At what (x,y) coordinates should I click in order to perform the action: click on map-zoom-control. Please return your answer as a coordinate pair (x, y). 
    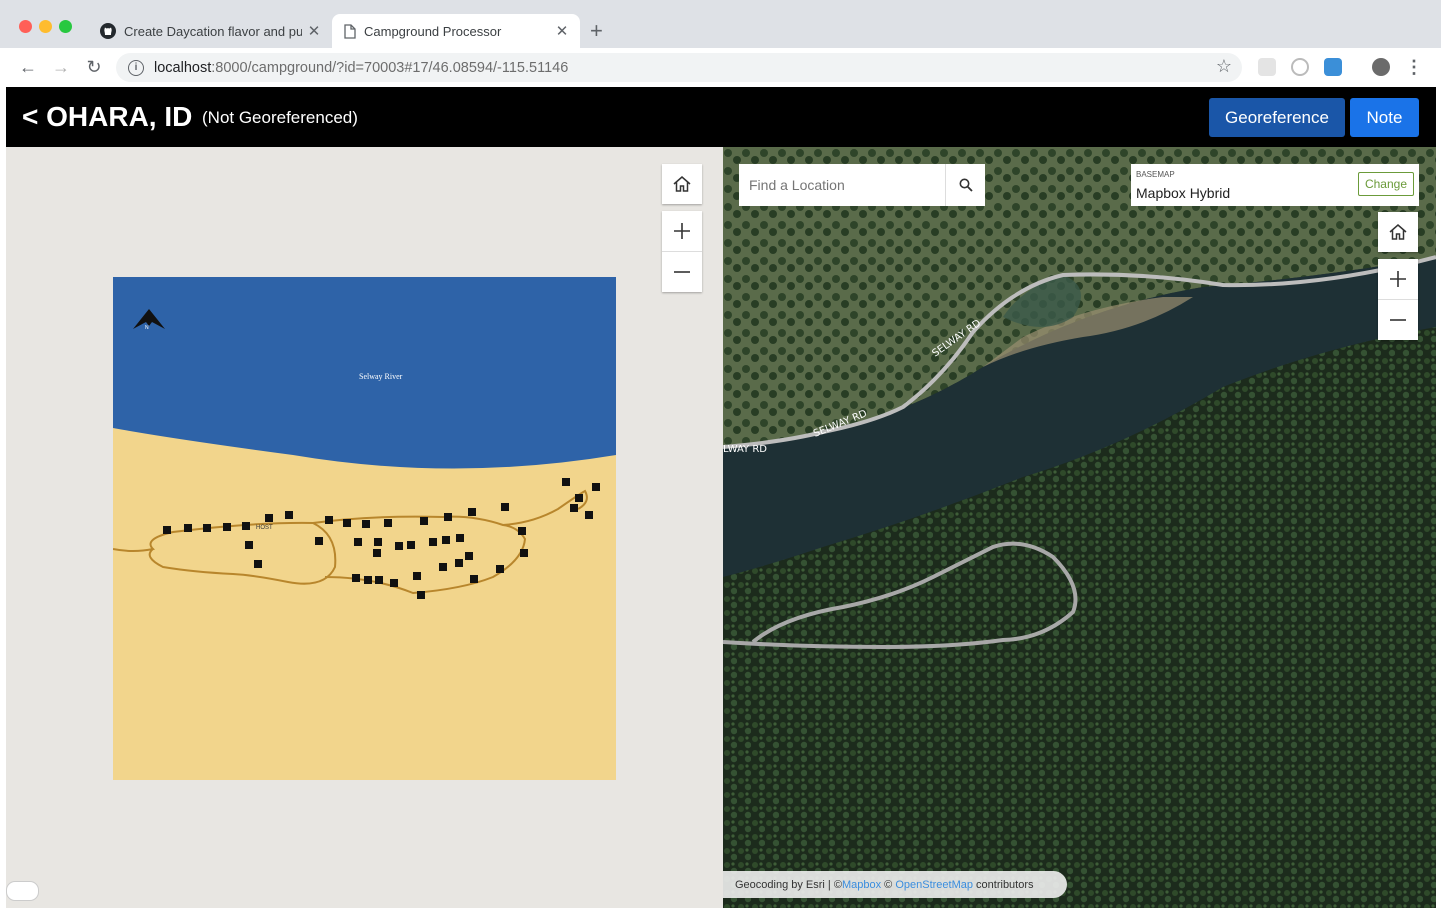
    Looking at the image, I should click on (1398, 299).